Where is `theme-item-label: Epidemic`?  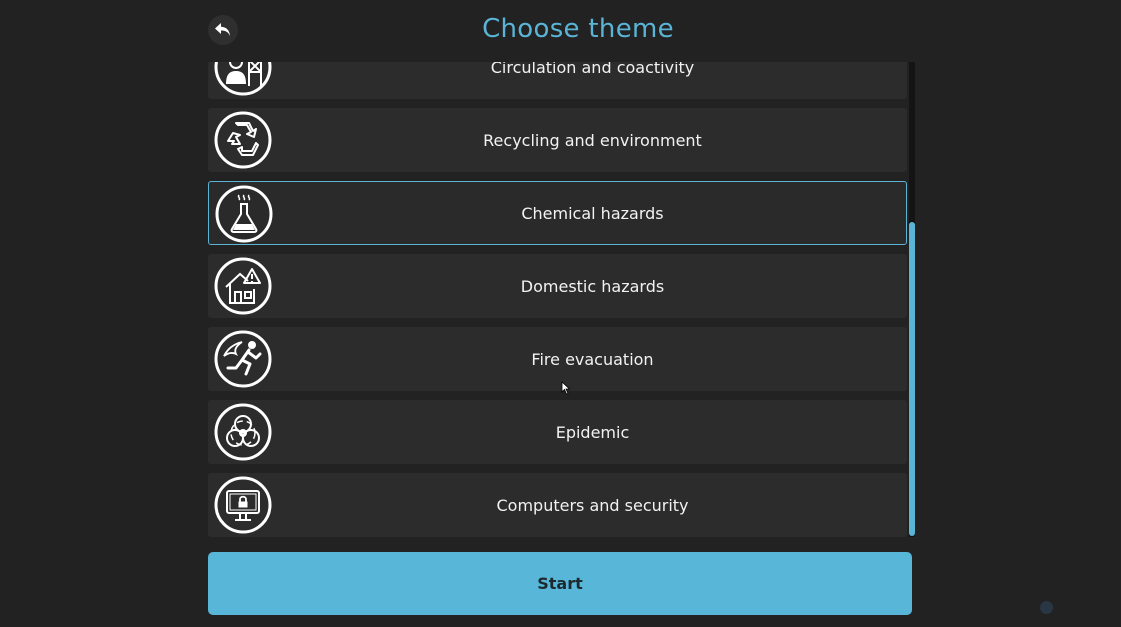 theme-item-label: Epidemic is located at coordinates (592, 432).